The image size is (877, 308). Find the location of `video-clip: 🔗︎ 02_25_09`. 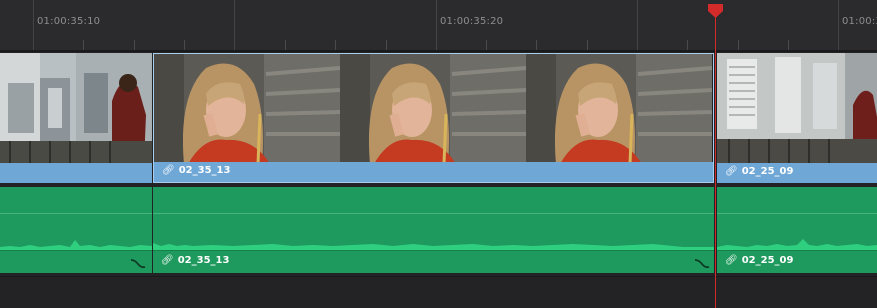

video-clip: 🔗︎ 02_25_09 is located at coordinates (797, 118).